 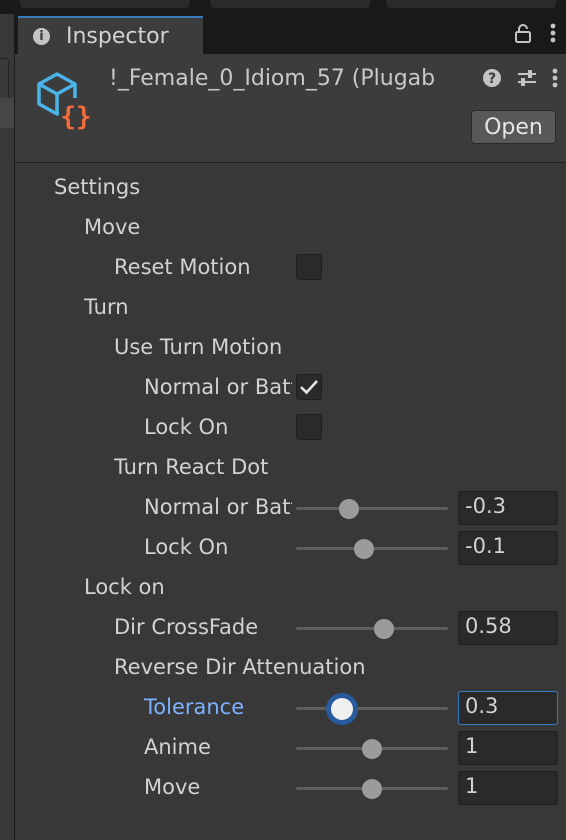 What do you see at coordinates (309, 267) in the screenshot?
I see `reset-motion-checkbox` at bounding box center [309, 267].